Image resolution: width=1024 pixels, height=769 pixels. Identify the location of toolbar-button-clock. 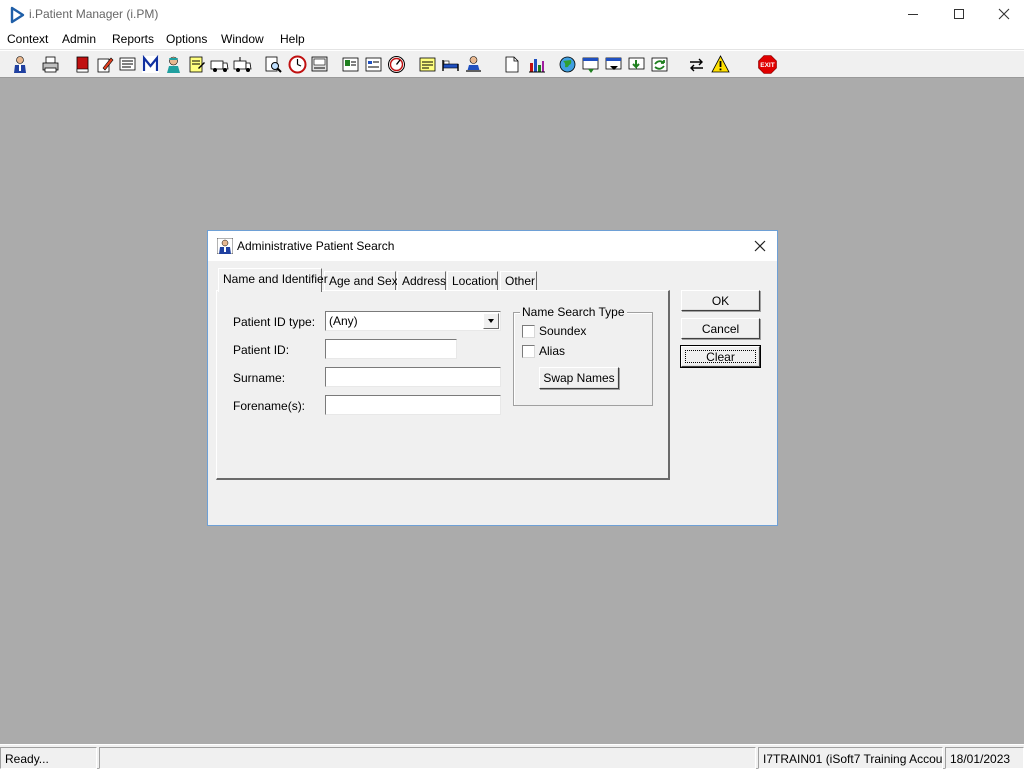
(297, 64).